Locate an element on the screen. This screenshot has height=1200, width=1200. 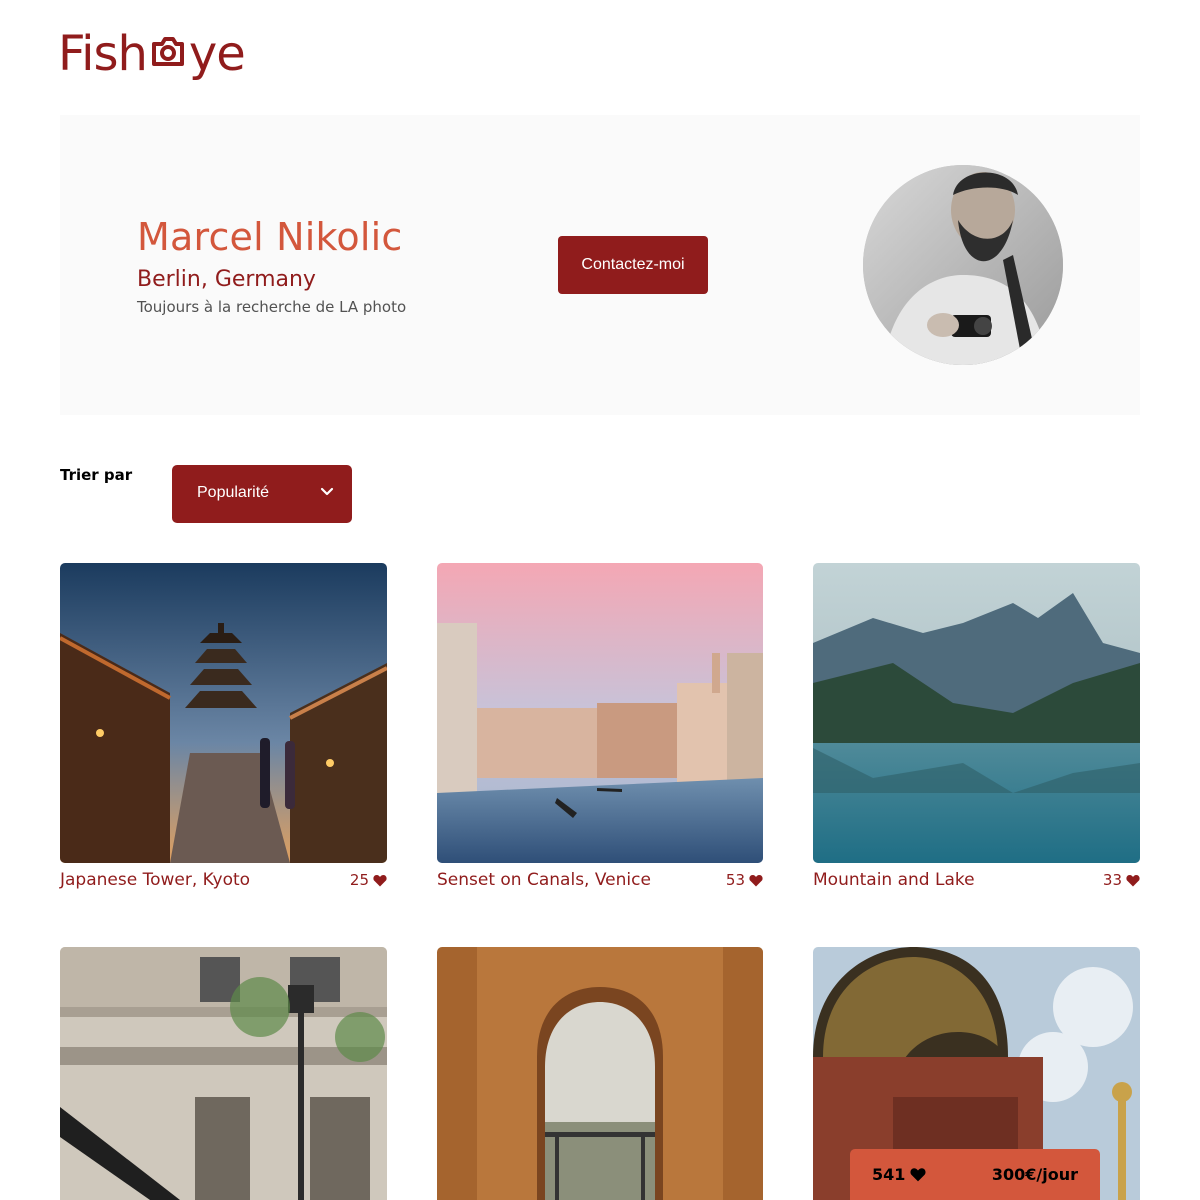
media-card: Senset on Canals, Venice 53 is located at coordinates (600, 730).